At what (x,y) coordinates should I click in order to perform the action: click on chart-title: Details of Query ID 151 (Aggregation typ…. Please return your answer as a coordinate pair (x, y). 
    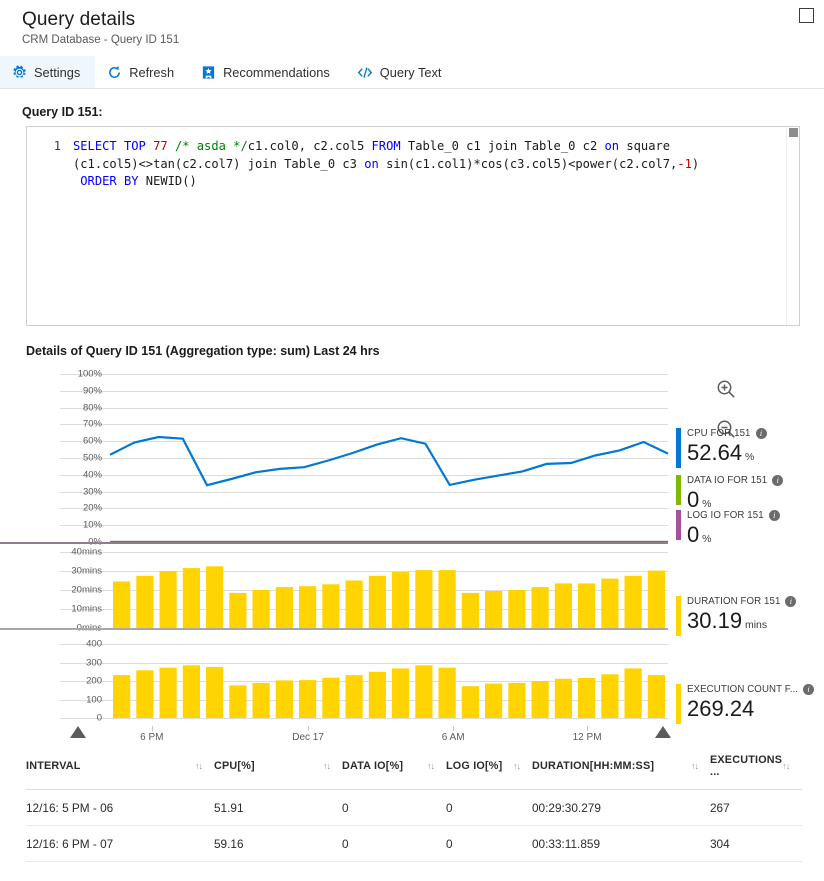
    Looking at the image, I should click on (203, 351).